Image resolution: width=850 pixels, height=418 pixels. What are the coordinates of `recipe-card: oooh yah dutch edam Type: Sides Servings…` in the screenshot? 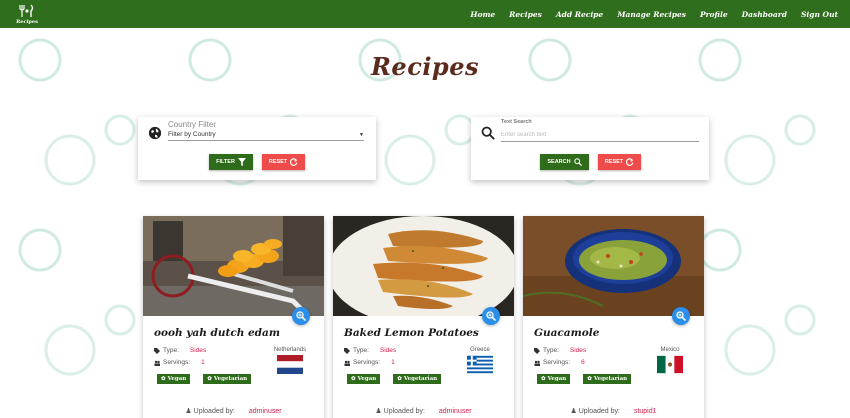 It's located at (233, 317).